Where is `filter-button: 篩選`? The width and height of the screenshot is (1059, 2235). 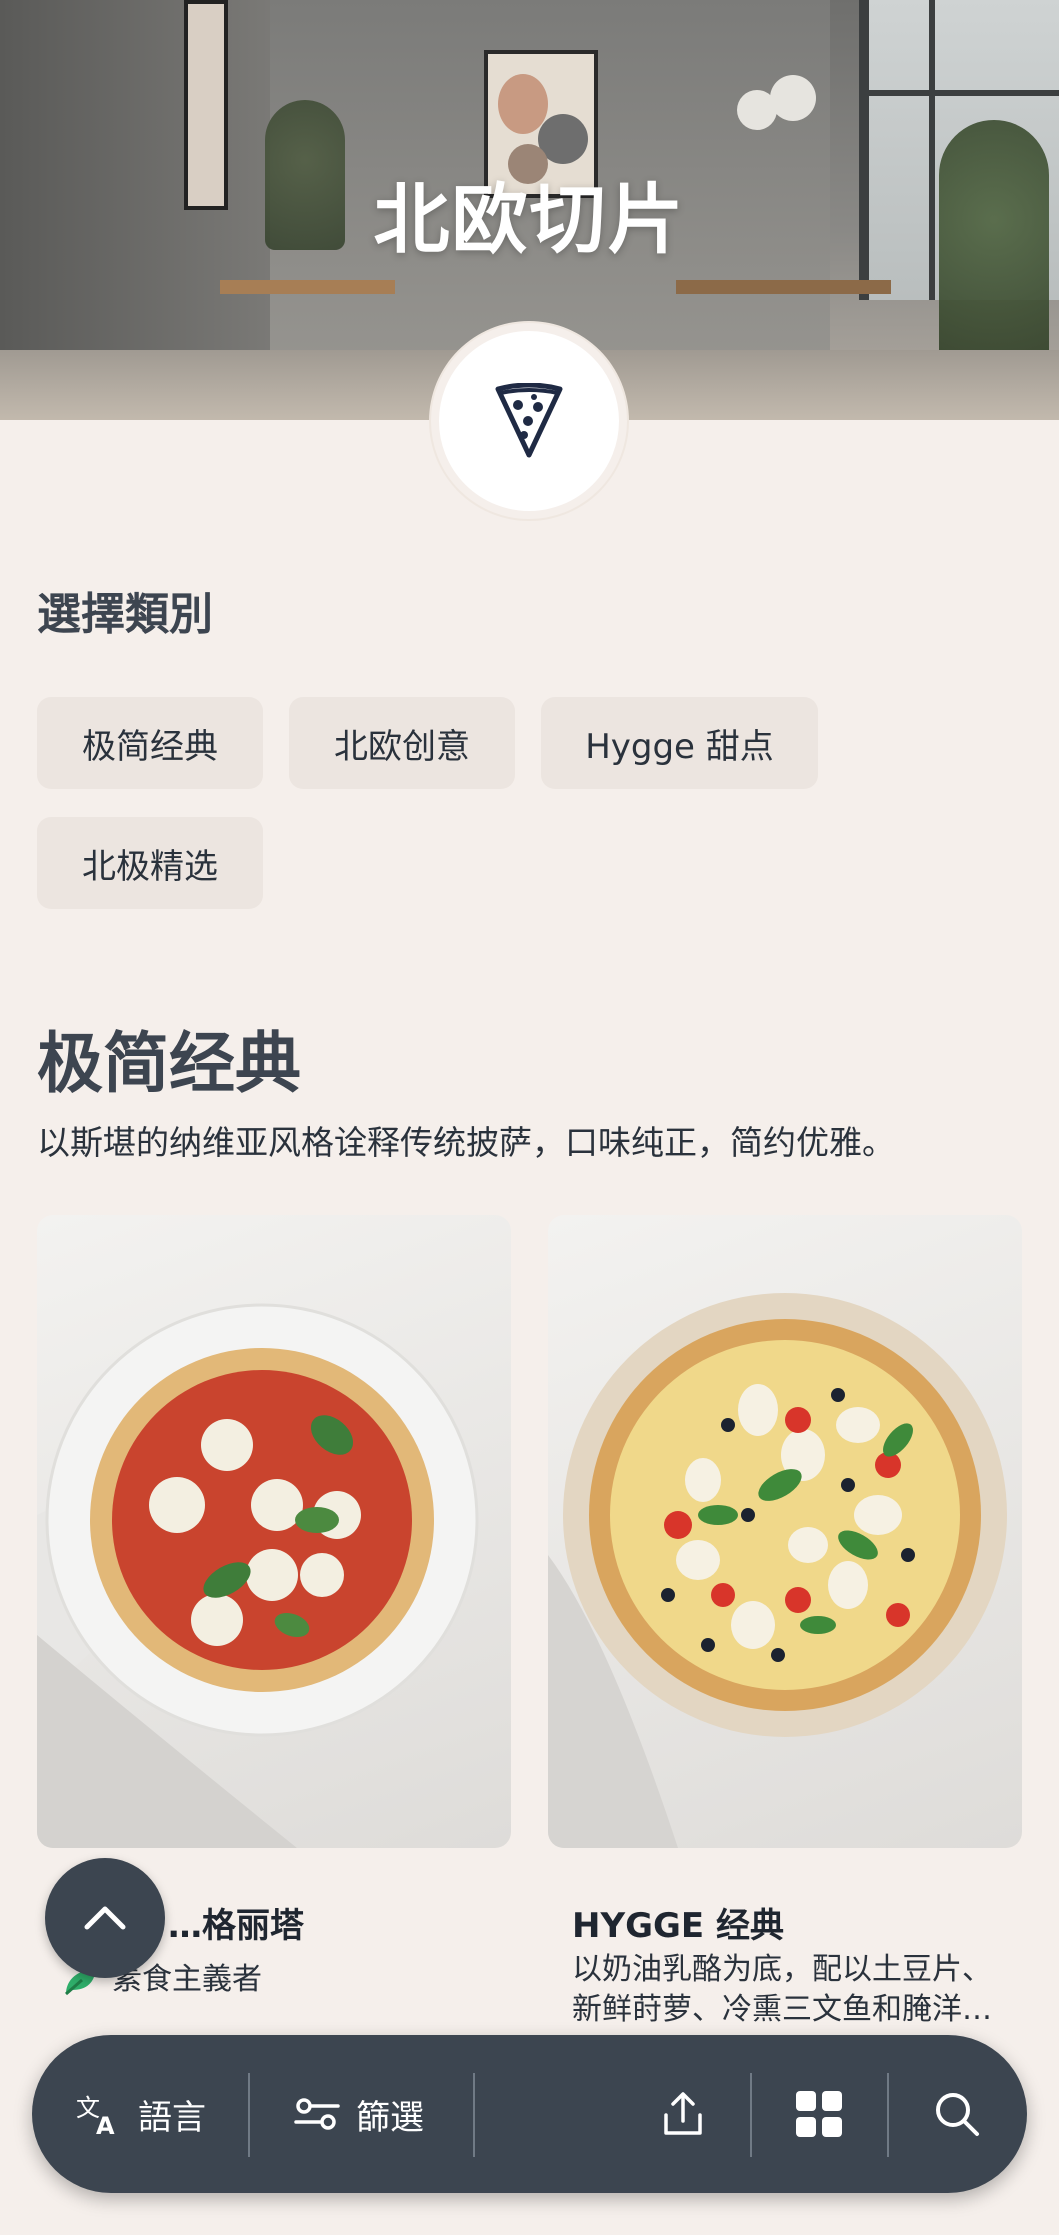 filter-button: 篩選 is located at coordinates (359, 2114).